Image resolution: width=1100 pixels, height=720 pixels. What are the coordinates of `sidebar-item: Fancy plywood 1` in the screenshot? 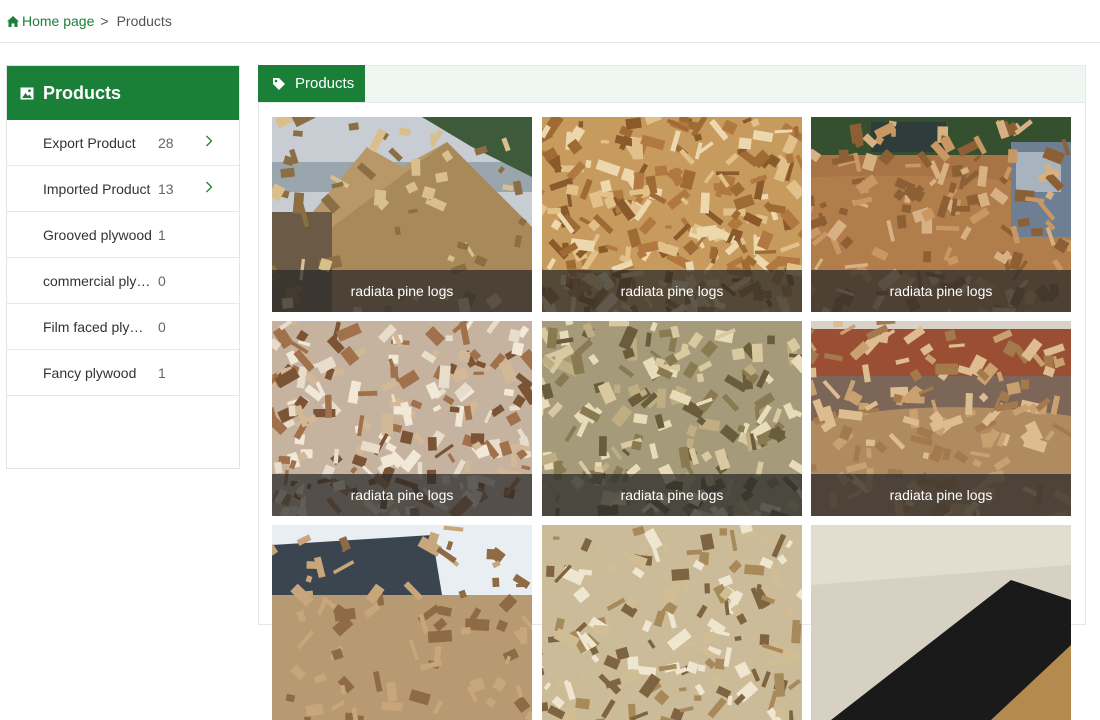 It's located at (123, 373).